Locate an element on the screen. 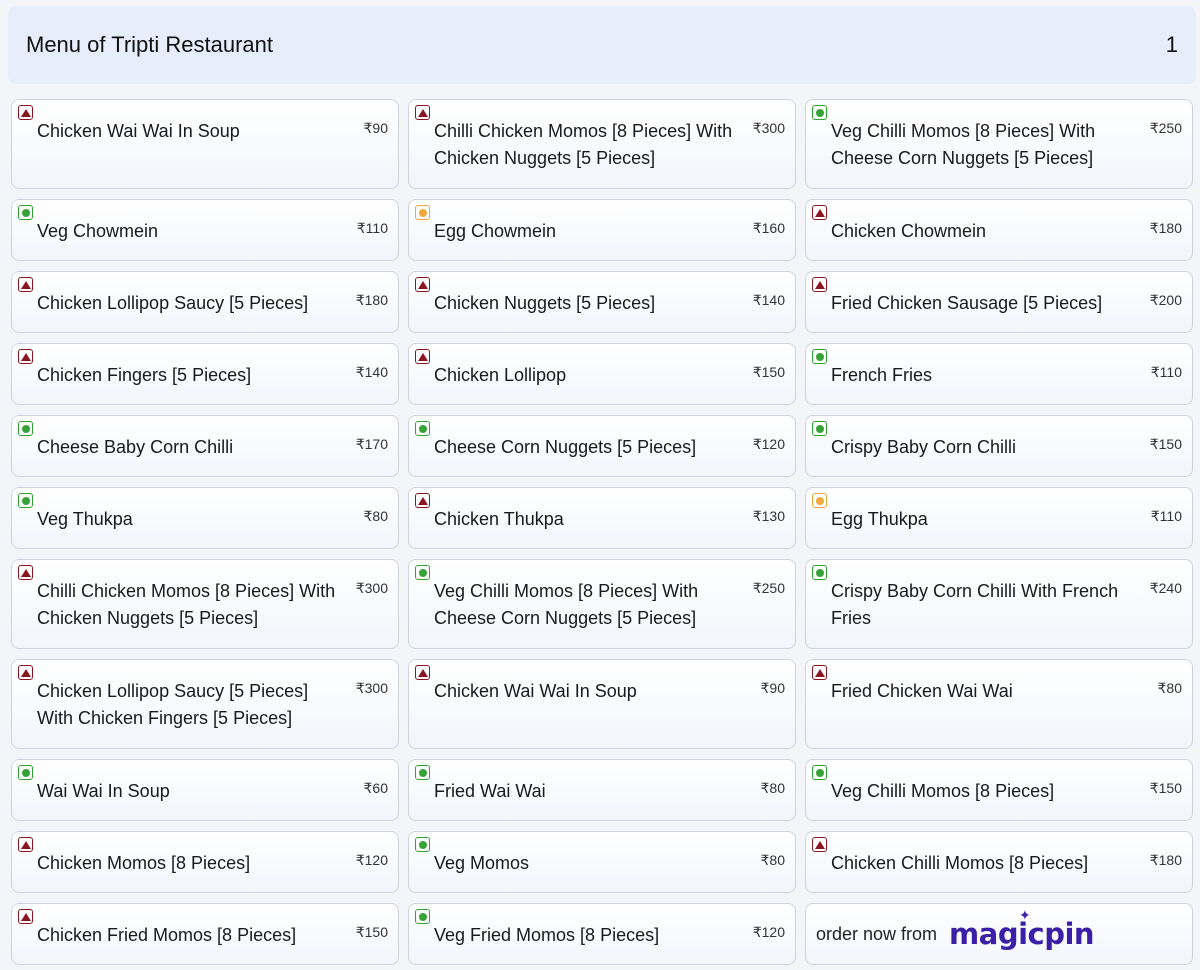  menu-item-card: Veg Fried Momos [8 Pieces] ₹120 is located at coordinates (602, 934).